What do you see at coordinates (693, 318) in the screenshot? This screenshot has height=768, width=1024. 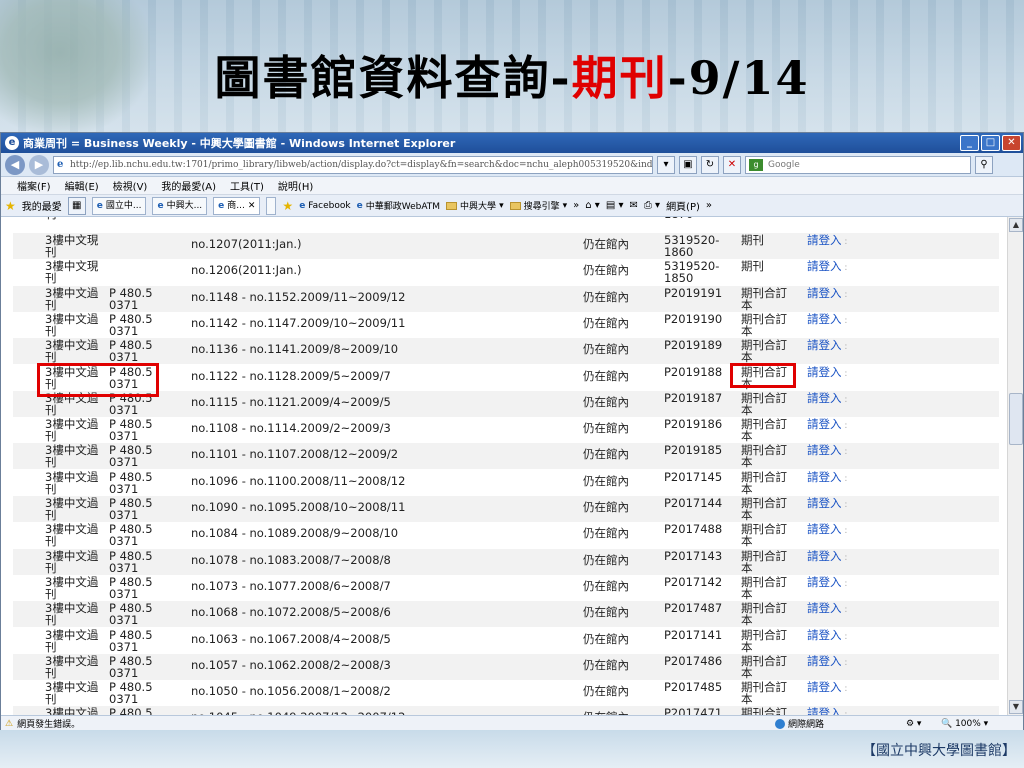 I see `cell-barcode: P2019190` at bounding box center [693, 318].